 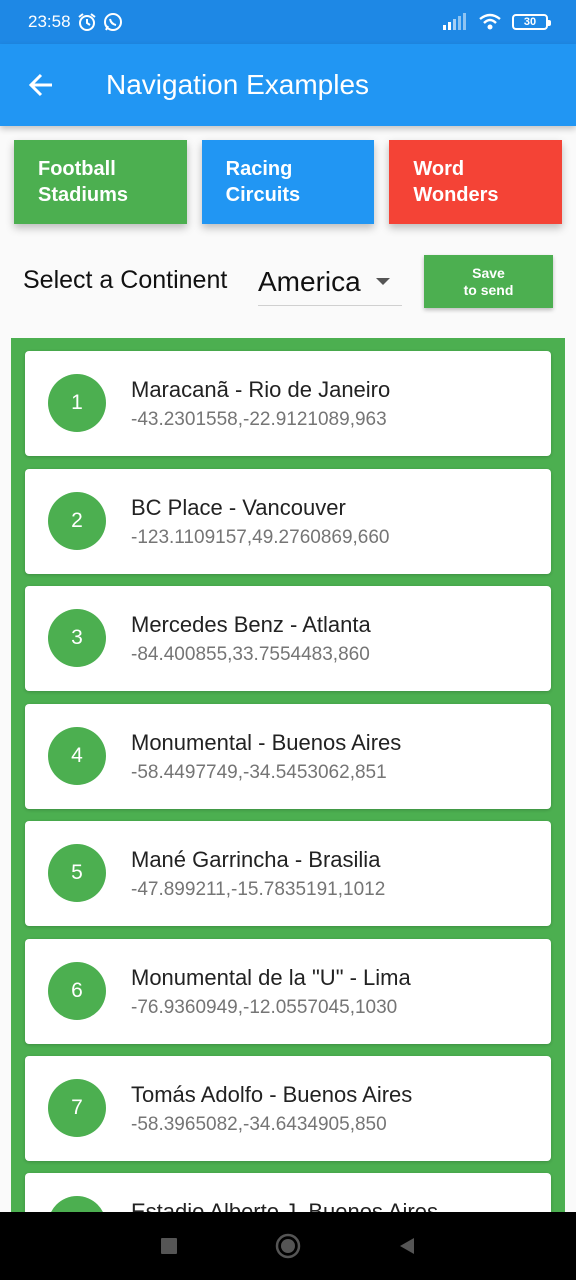 I want to click on system-nav-bar, so click(x=288, y=1246).